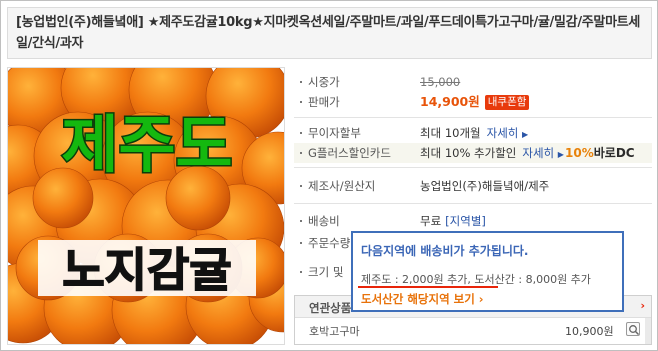 This screenshot has width=658, height=351. Describe the element at coordinates (648, 331) in the screenshot. I see `related-scrollbar` at that location.